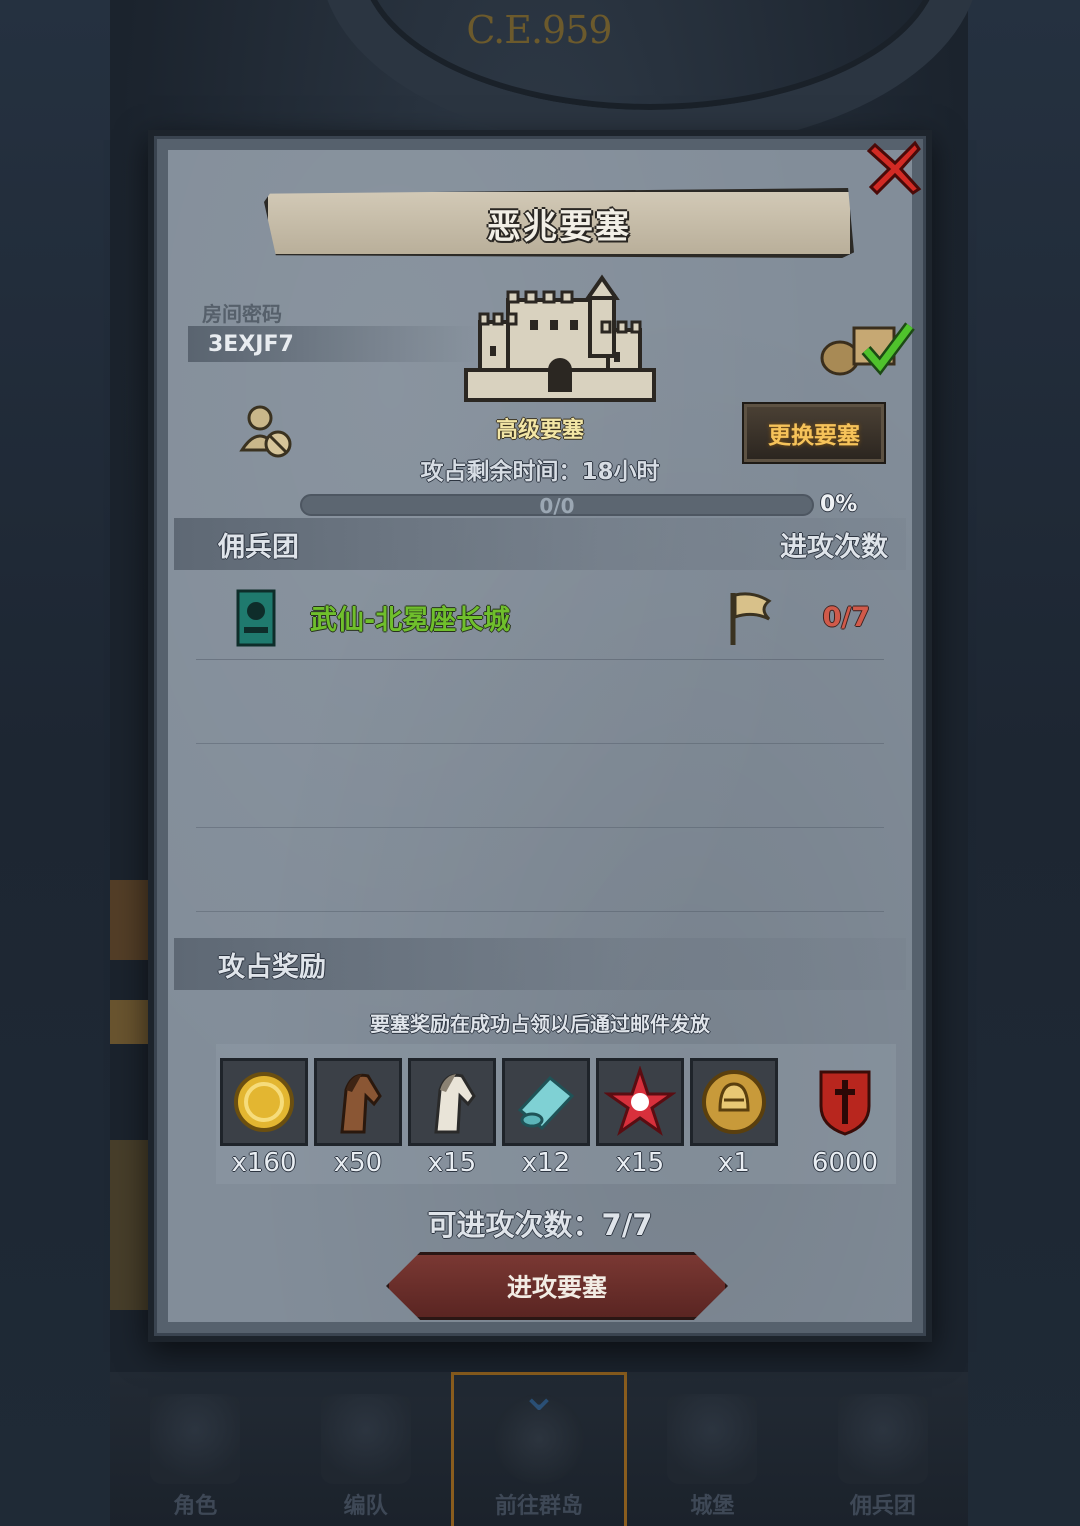 Image resolution: width=1080 pixels, height=1526 pixels. Describe the element at coordinates (867, 349) in the screenshot. I see `supplies-check-icon` at that location.